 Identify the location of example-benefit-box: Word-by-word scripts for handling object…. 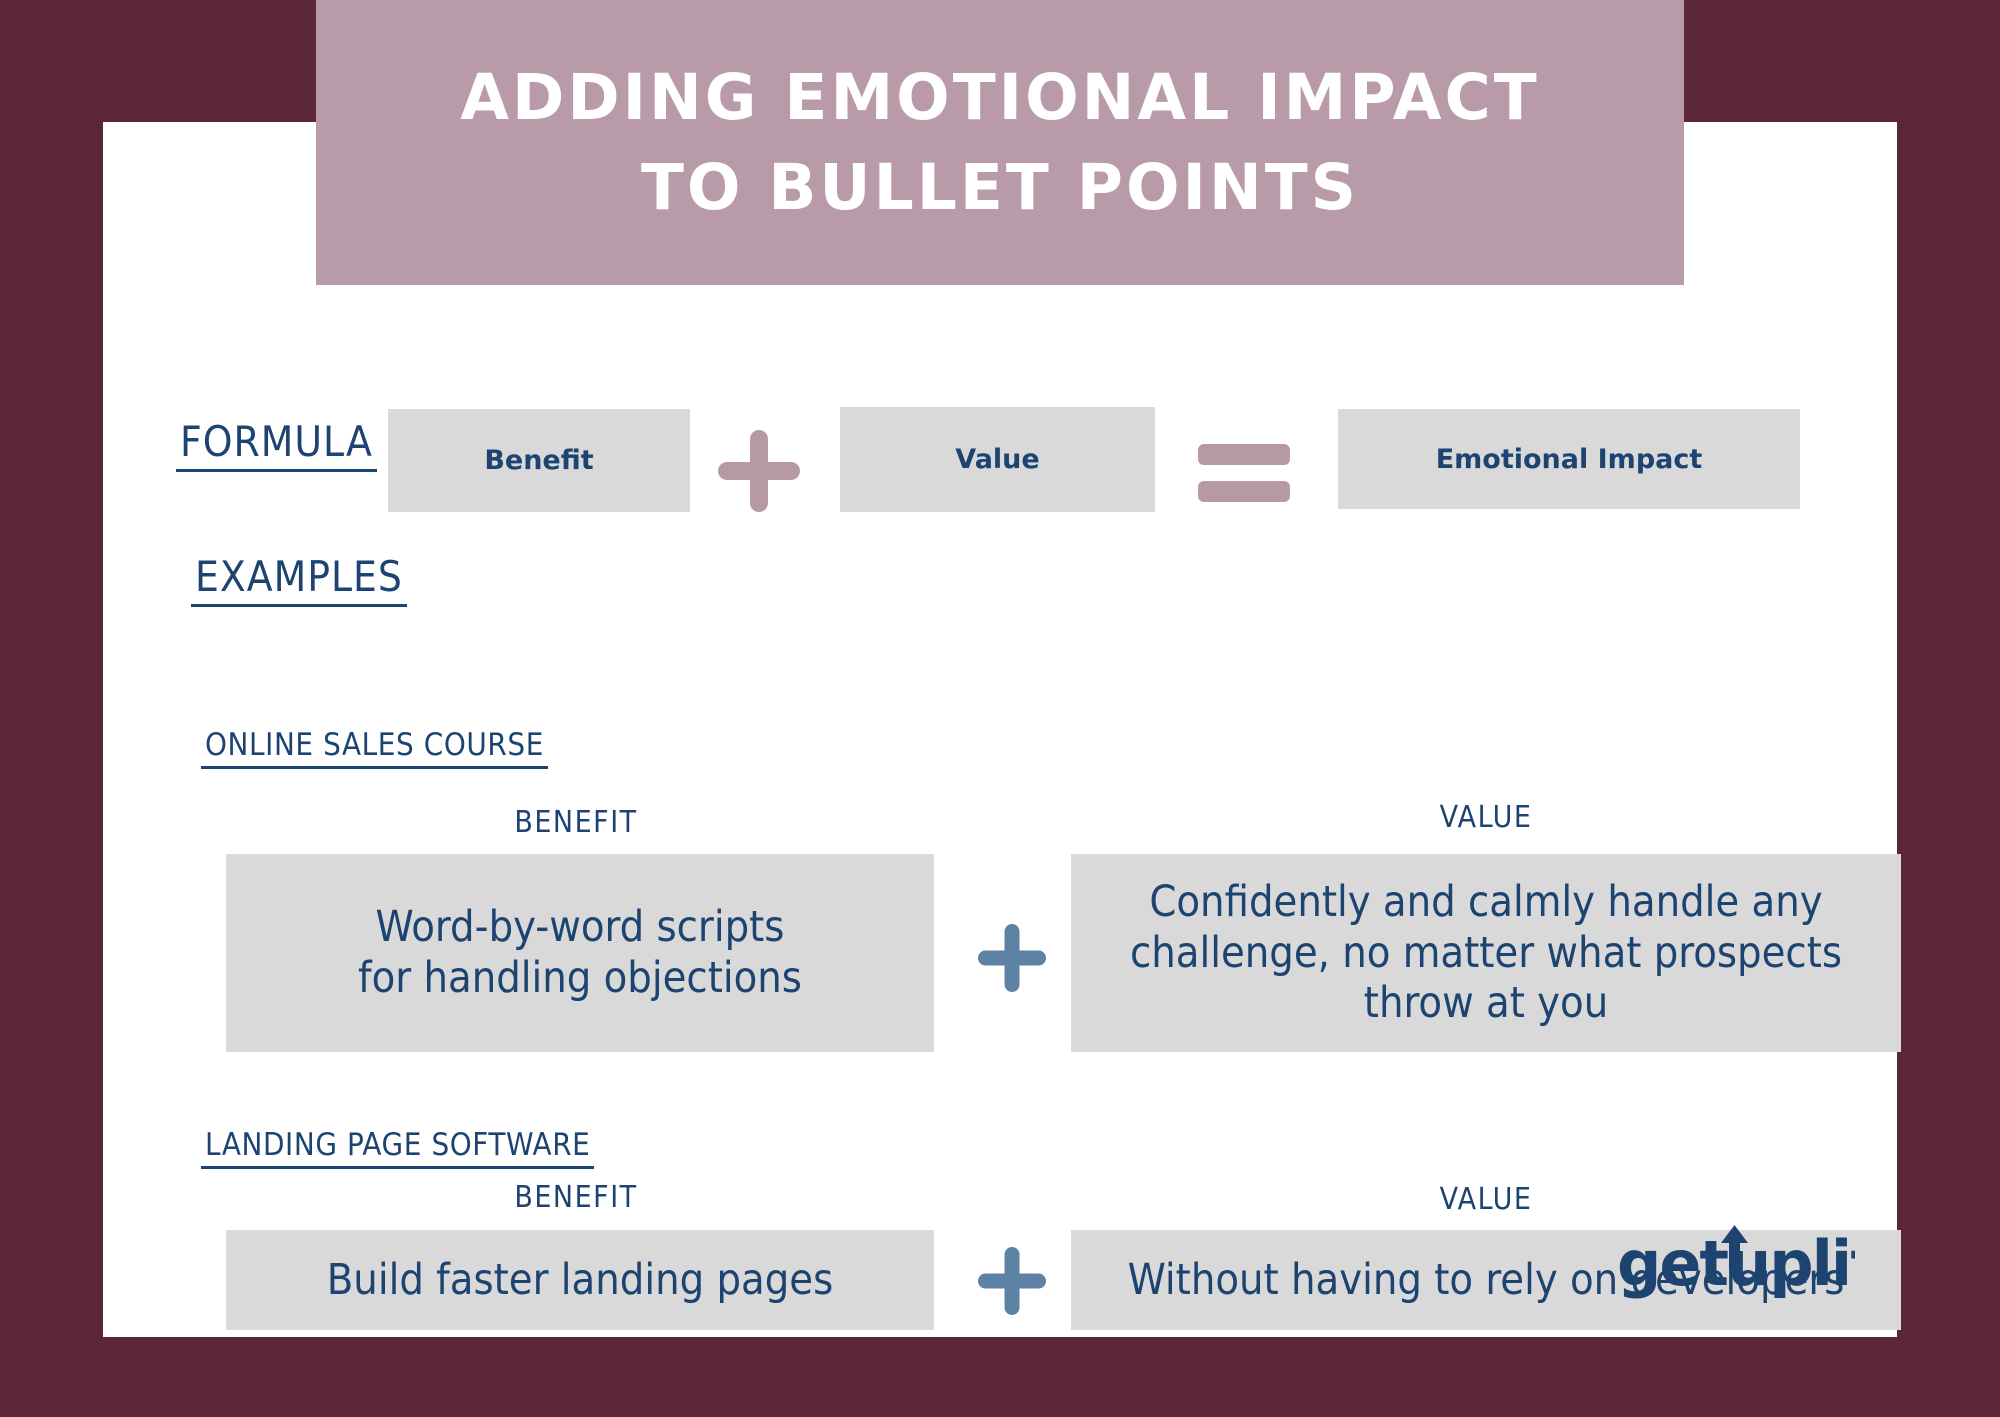
(580, 953).